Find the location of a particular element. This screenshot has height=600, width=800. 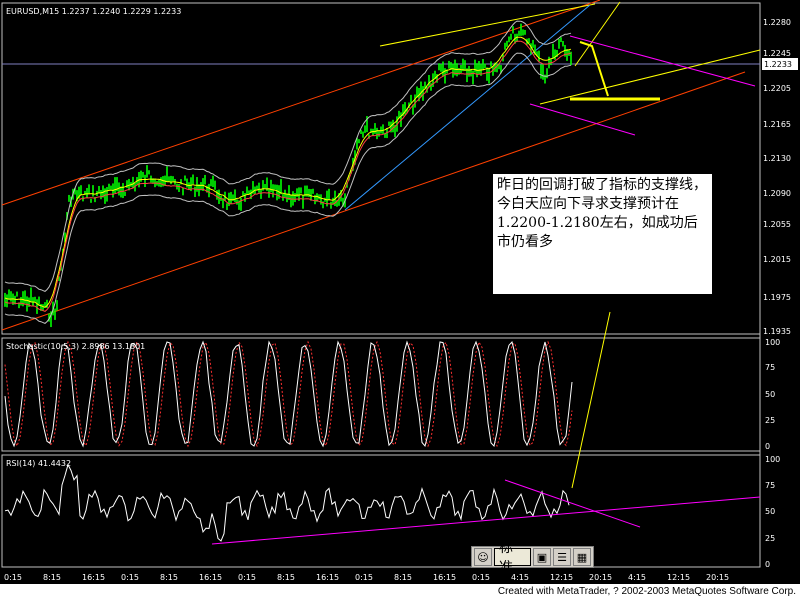

price-axis-label: 1.2055 is located at coordinates (777, 224).